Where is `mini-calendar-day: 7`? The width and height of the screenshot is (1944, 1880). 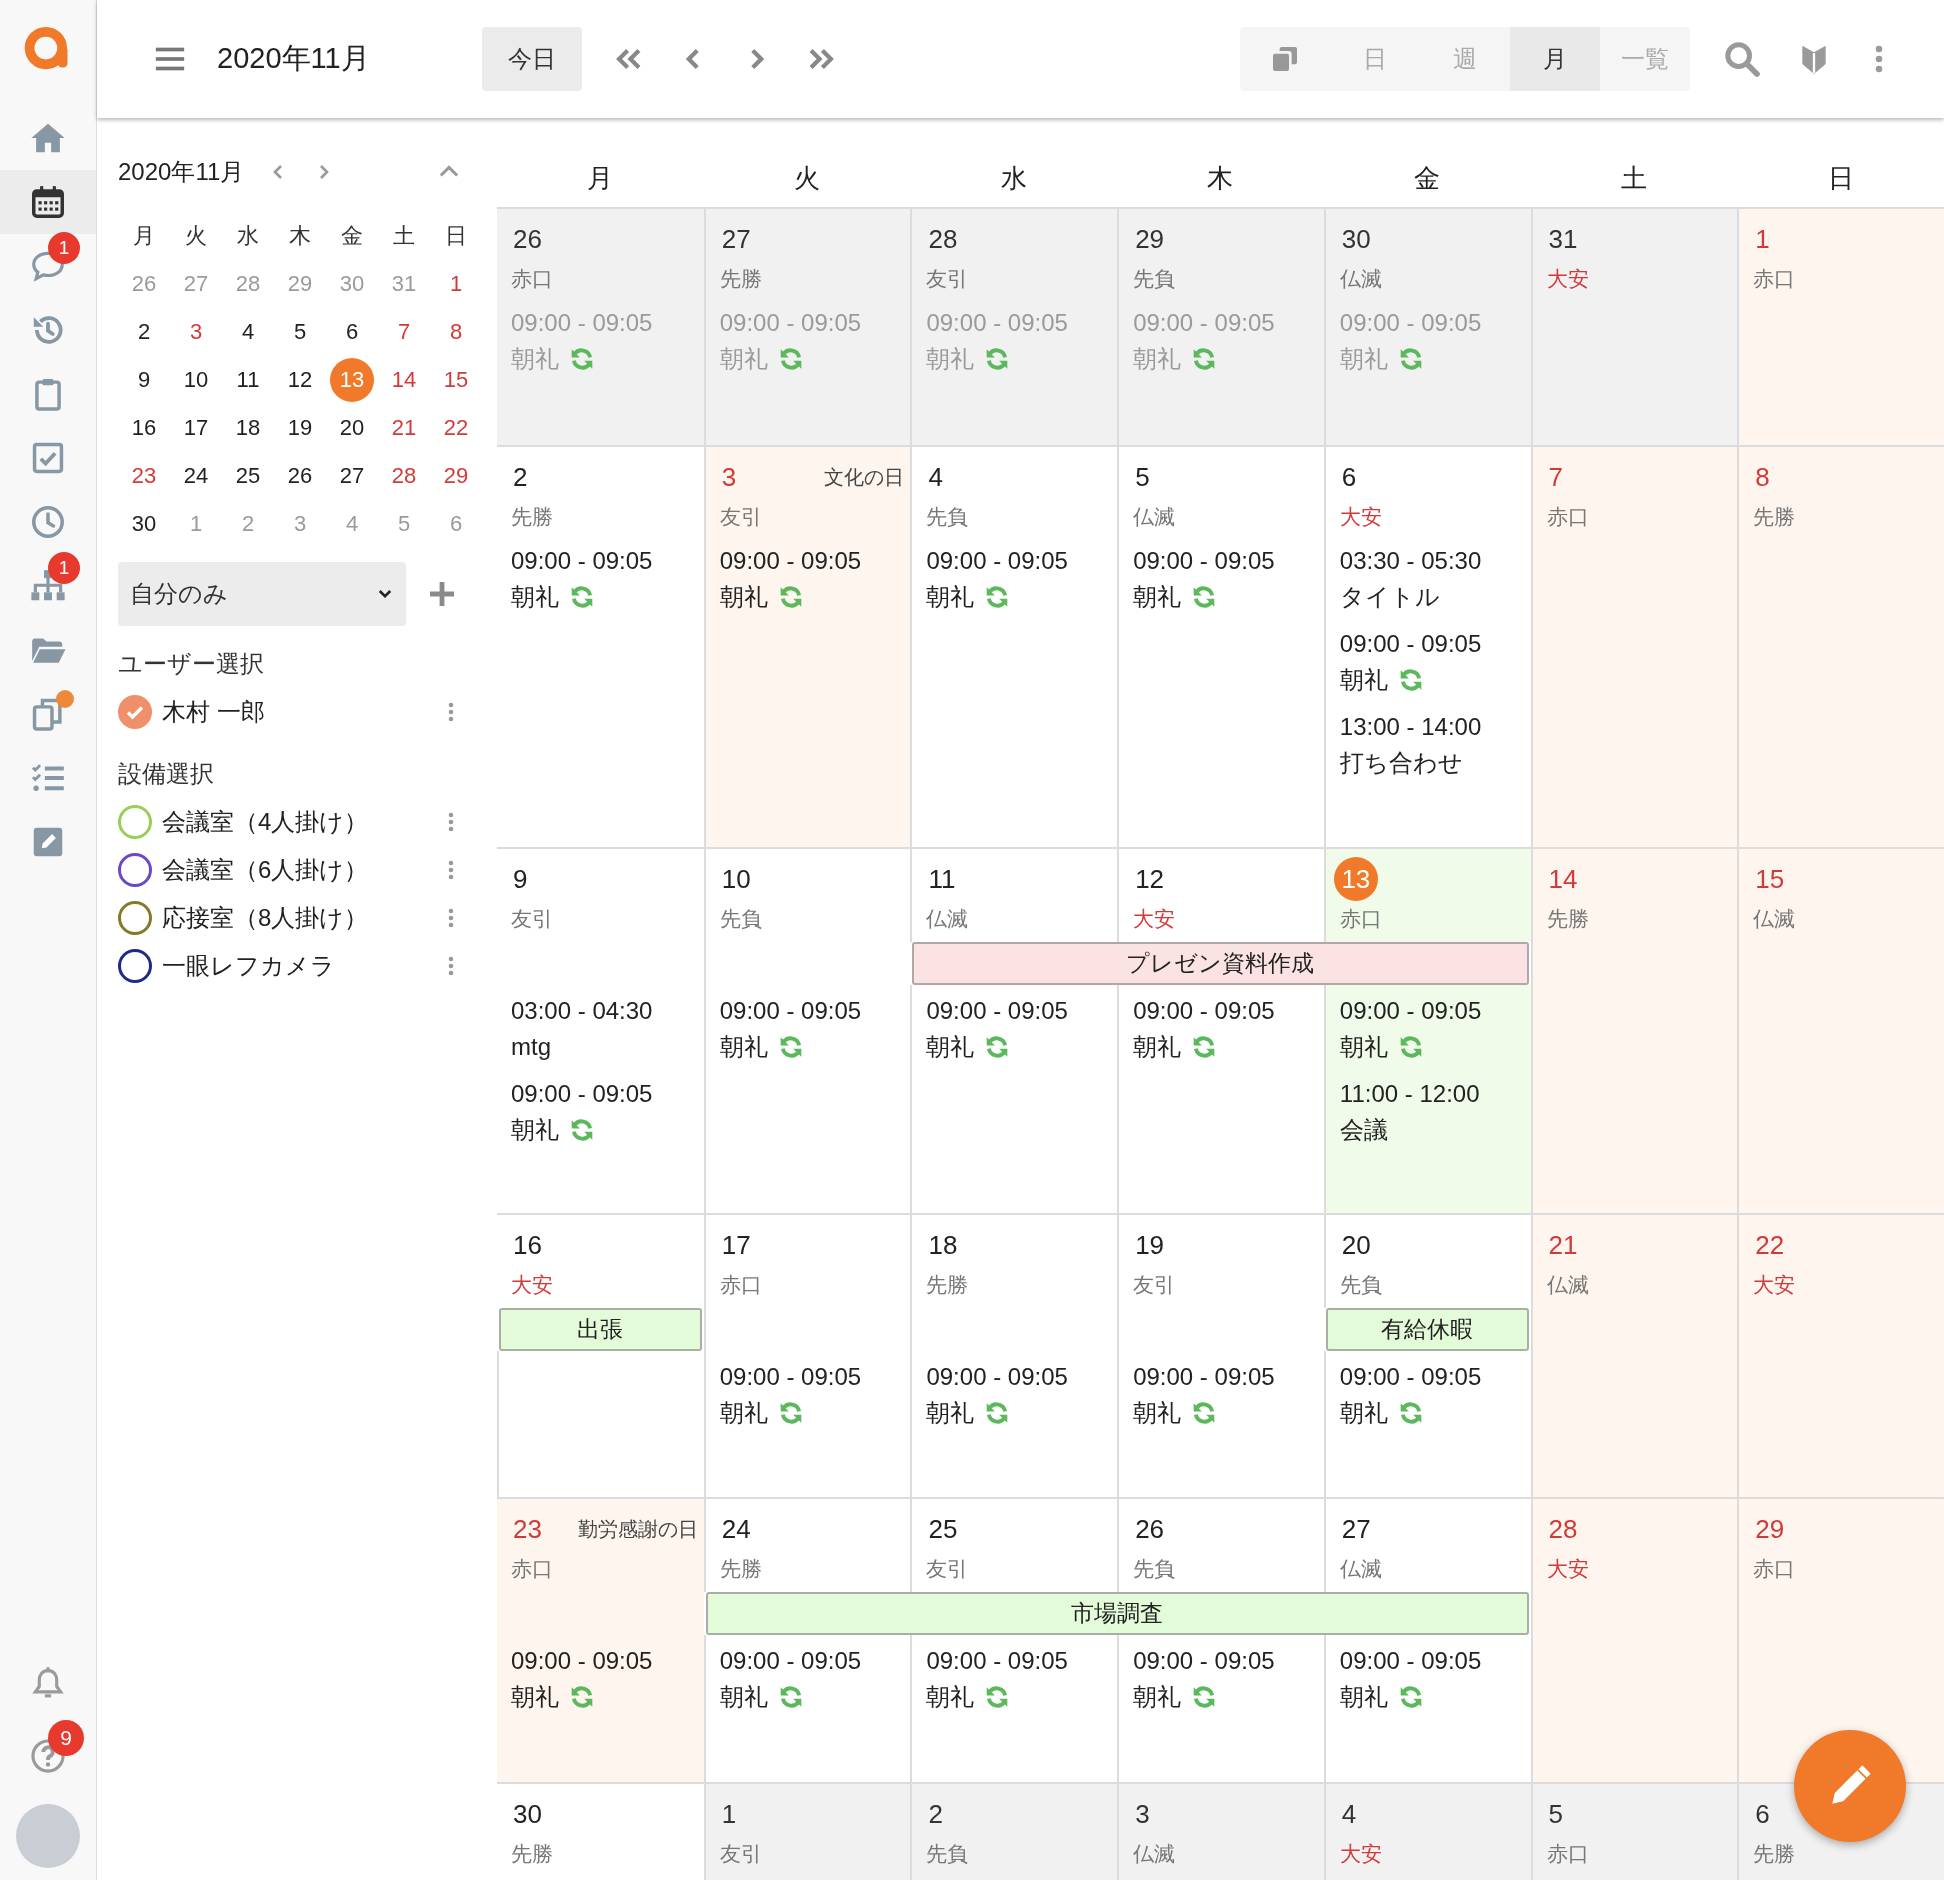
mini-calendar-day: 7 is located at coordinates (404, 332).